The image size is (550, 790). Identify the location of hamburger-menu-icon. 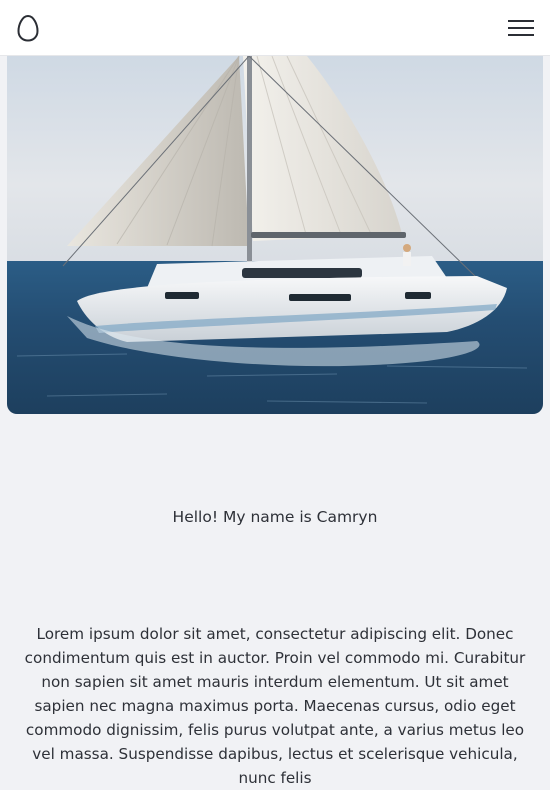
(521, 28).